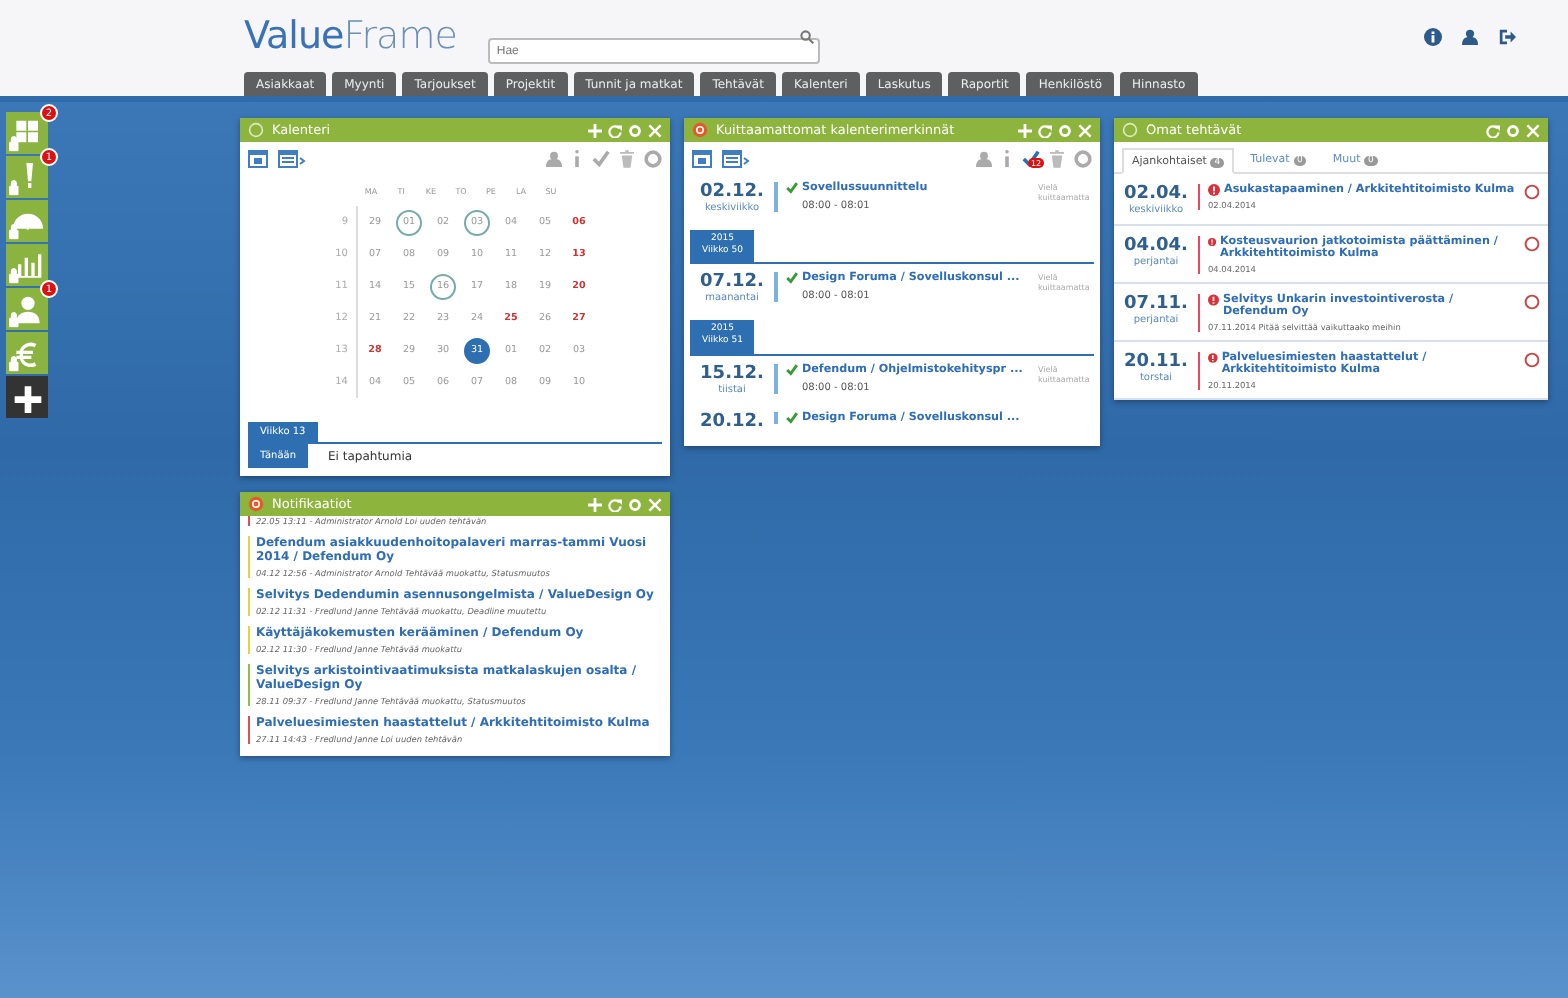 The width and height of the screenshot is (1568, 998). Describe the element at coordinates (1156, 246) in the screenshot. I see `task-date: 04.04.` at that location.